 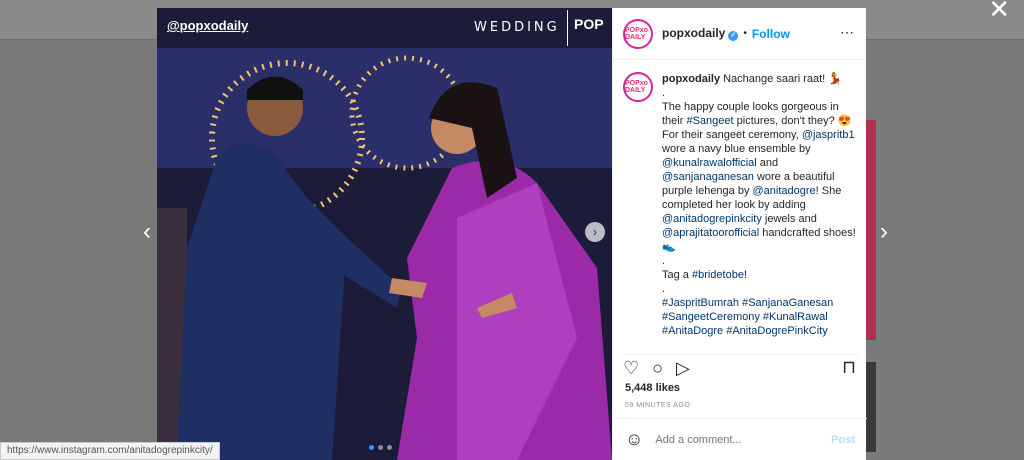 I want to click on hashtag-link: #bridetobe, so click(x=718, y=275).